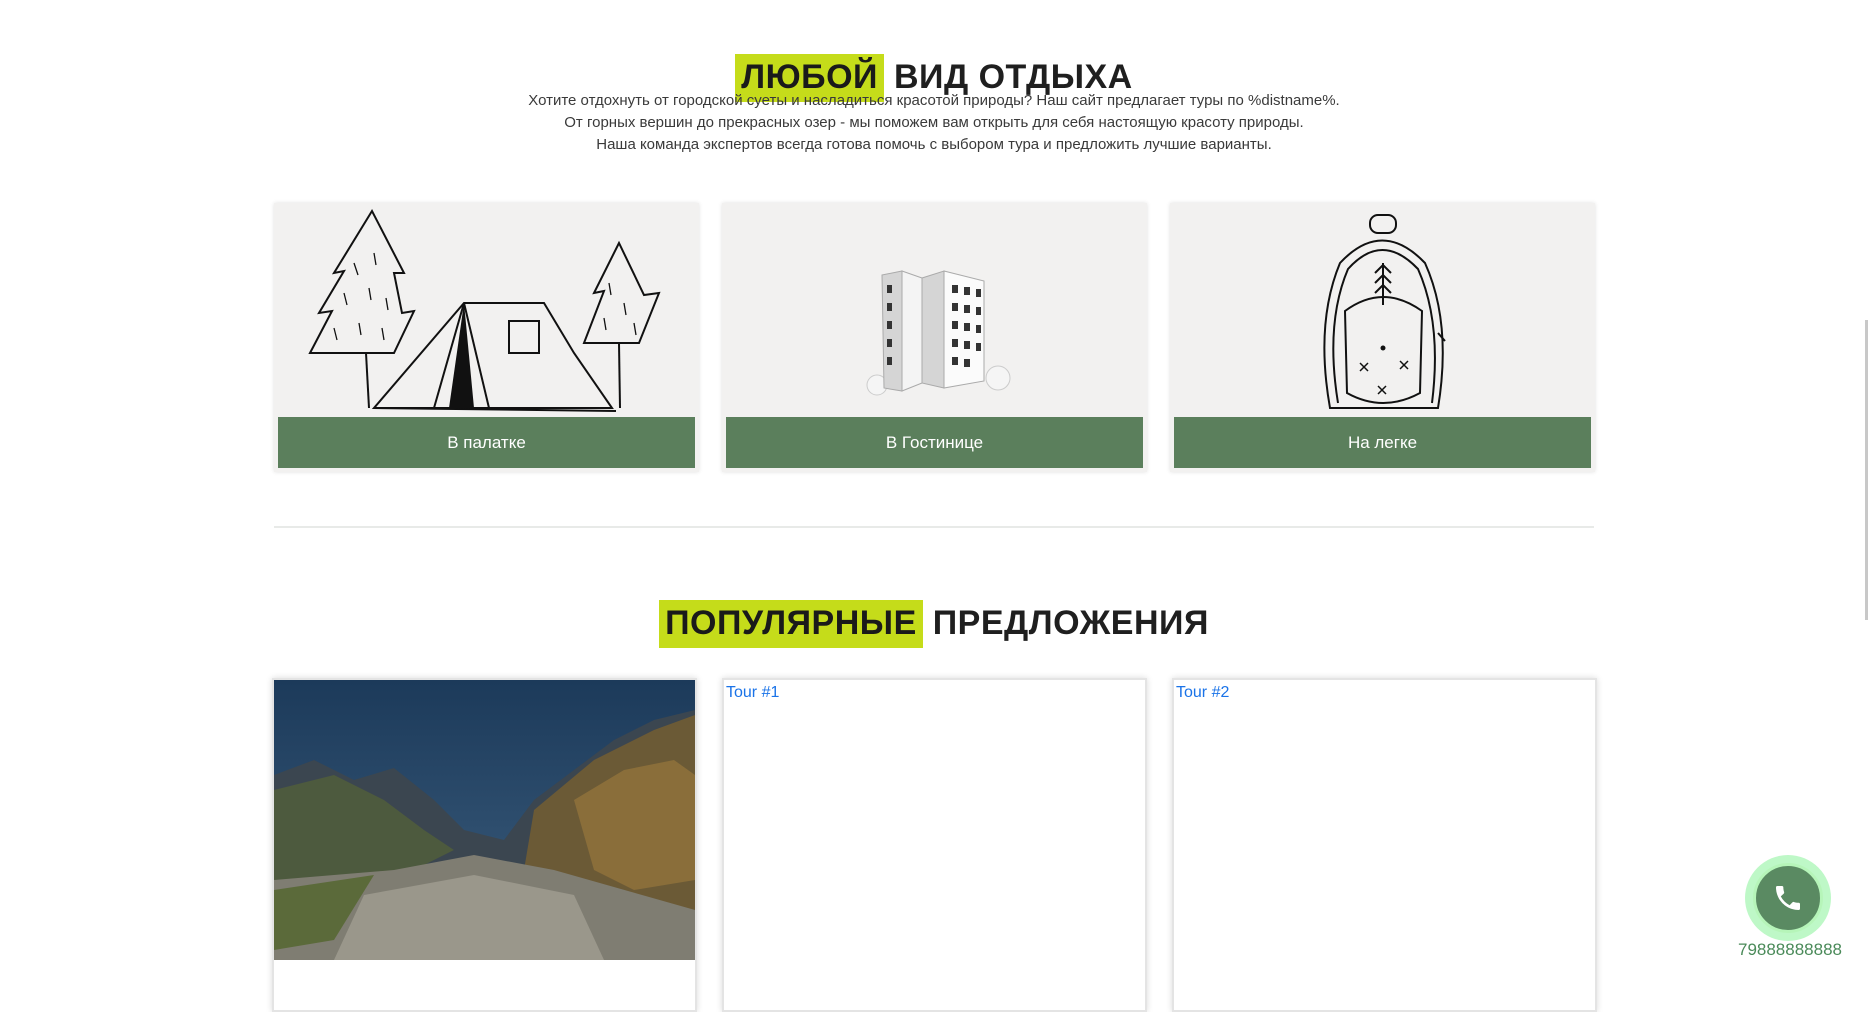  What do you see at coordinates (791, 624) in the screenshot?
I see `title-highlight: ПОПУЛЯРНЫЕ` at bounding box center [791, 624].